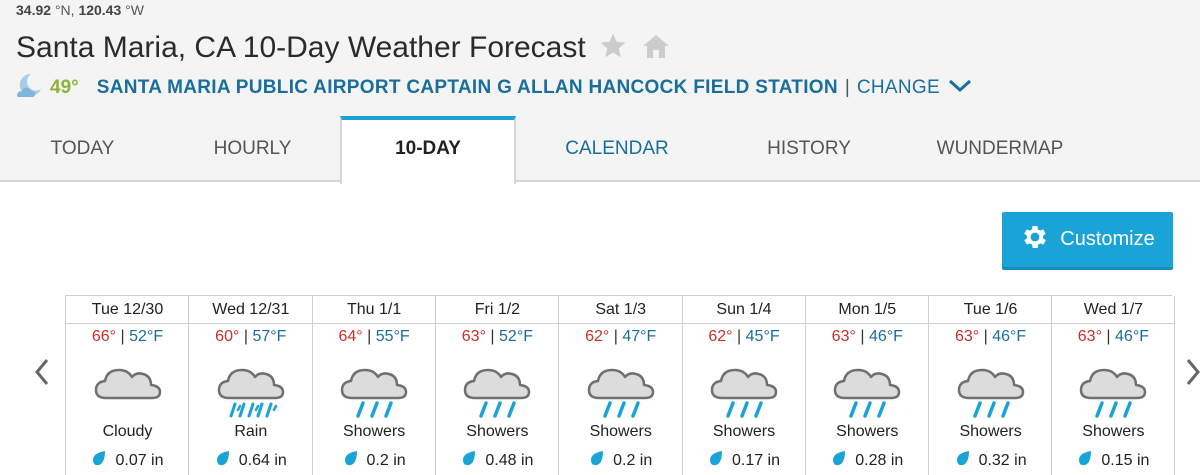 This screenshot has width=1200, height=475. What do you see at coordinates (621, 310) in the screenshot?
I see `day-date: Sat 1/3` at bounding box center [621, 310].